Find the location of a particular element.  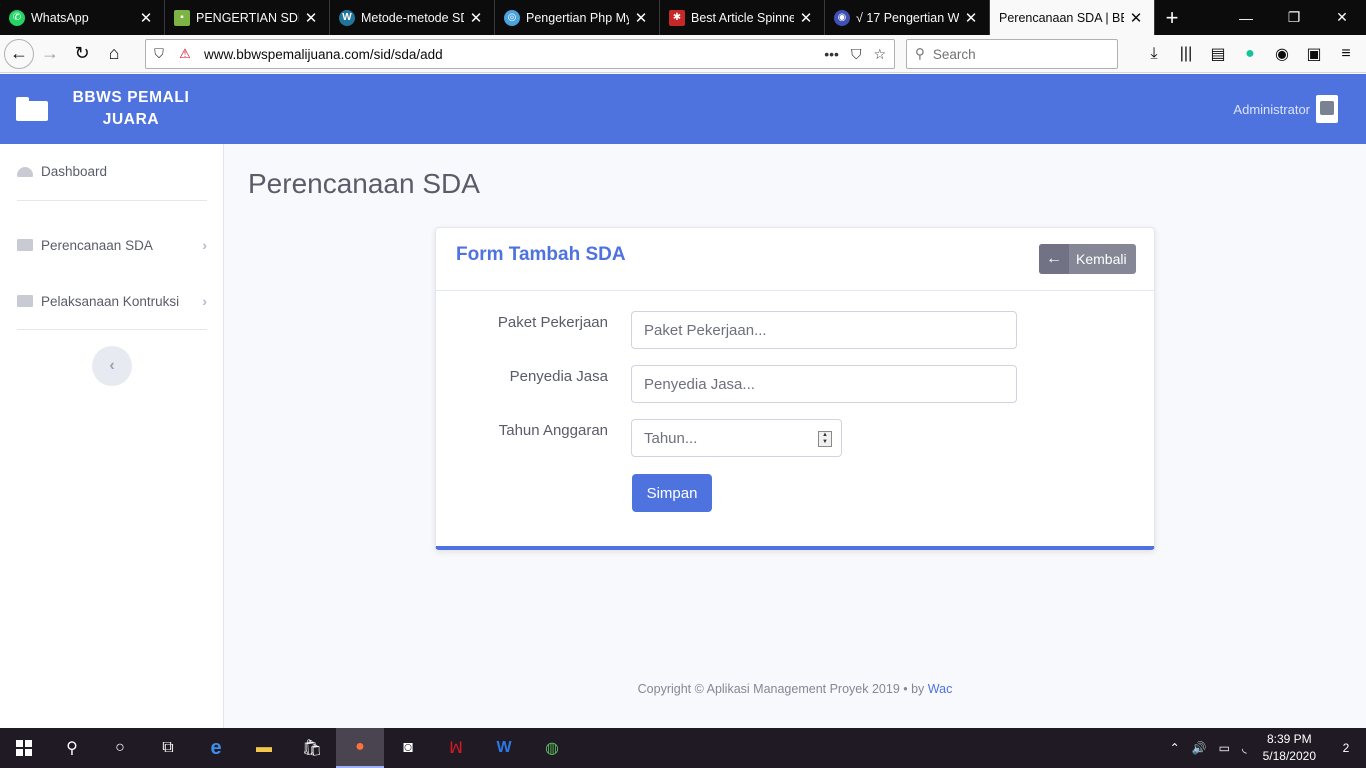

home-icon: ⌂ is located at coordinates (114, 54).